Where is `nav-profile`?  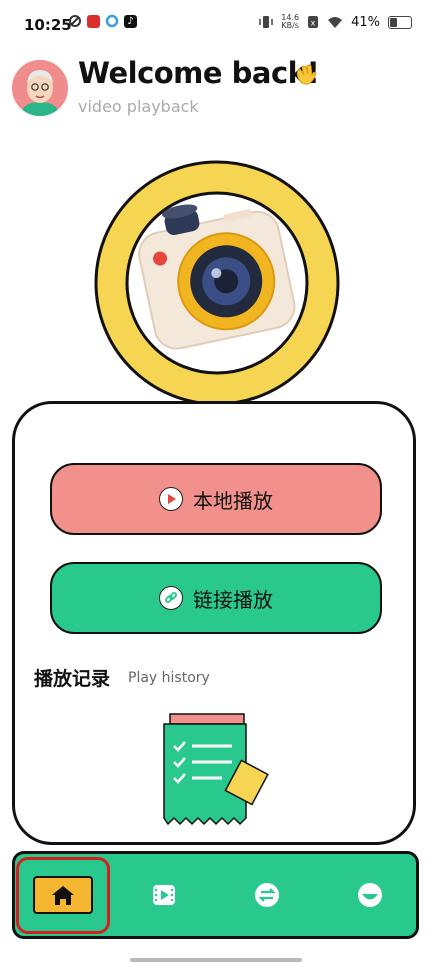 nav-profile is located at coordinates (370, 895).